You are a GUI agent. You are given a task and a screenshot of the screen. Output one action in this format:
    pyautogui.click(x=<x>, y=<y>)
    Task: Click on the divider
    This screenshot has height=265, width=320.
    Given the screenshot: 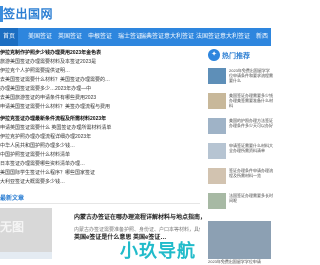 What is the action you would take?
    pyautogui.click(x=100, y=203)
    